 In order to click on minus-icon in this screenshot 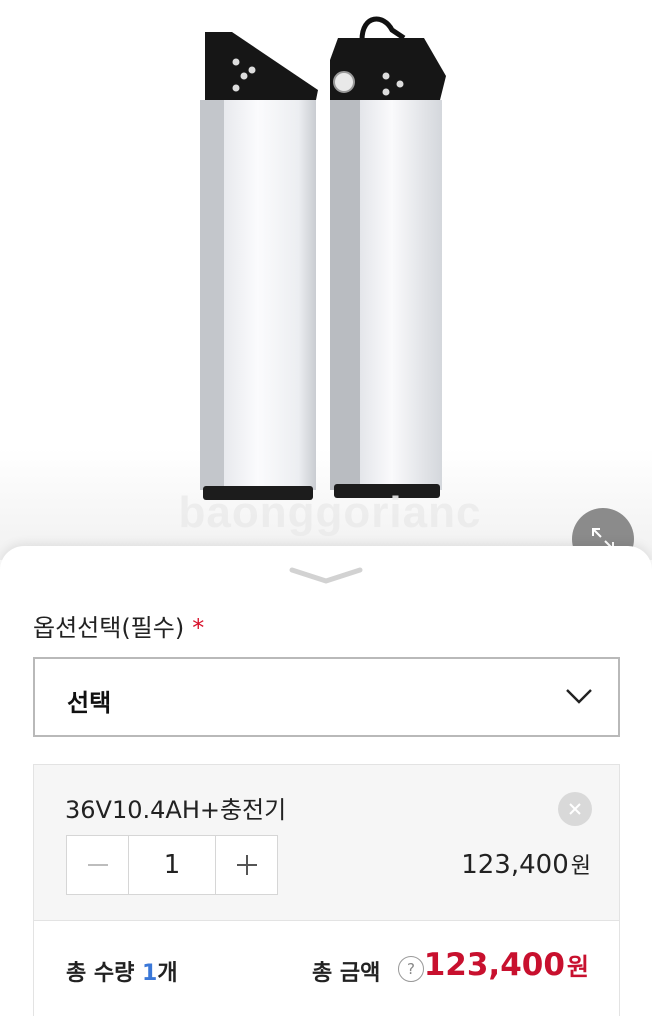, I will do `click(97, 865)`.